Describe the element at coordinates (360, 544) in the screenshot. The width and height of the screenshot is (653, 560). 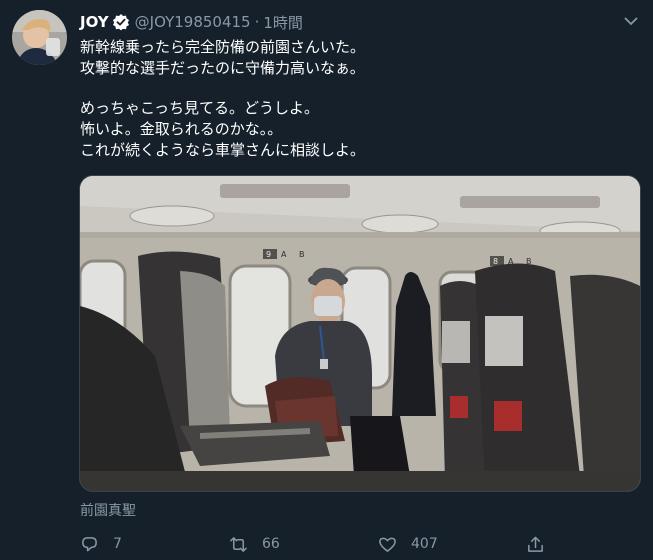
I see `tweet-actions: 7 66 407` at that location.